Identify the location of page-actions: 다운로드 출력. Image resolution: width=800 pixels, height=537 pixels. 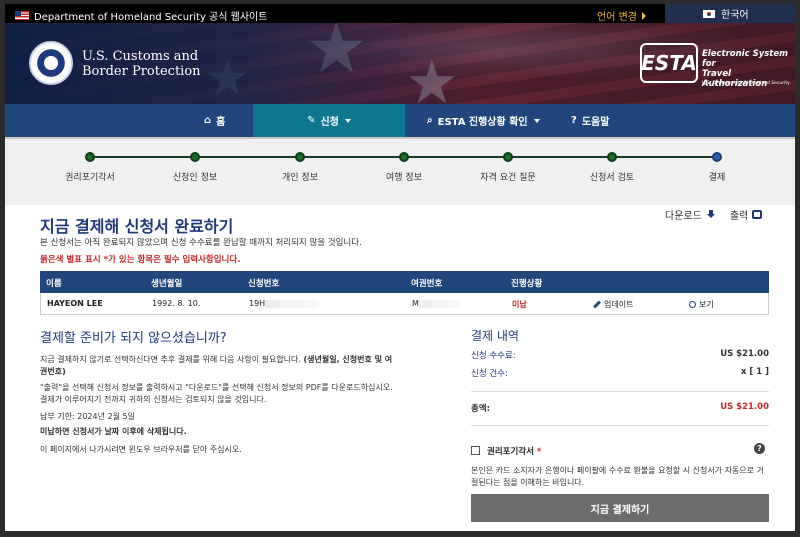
(714, 214).